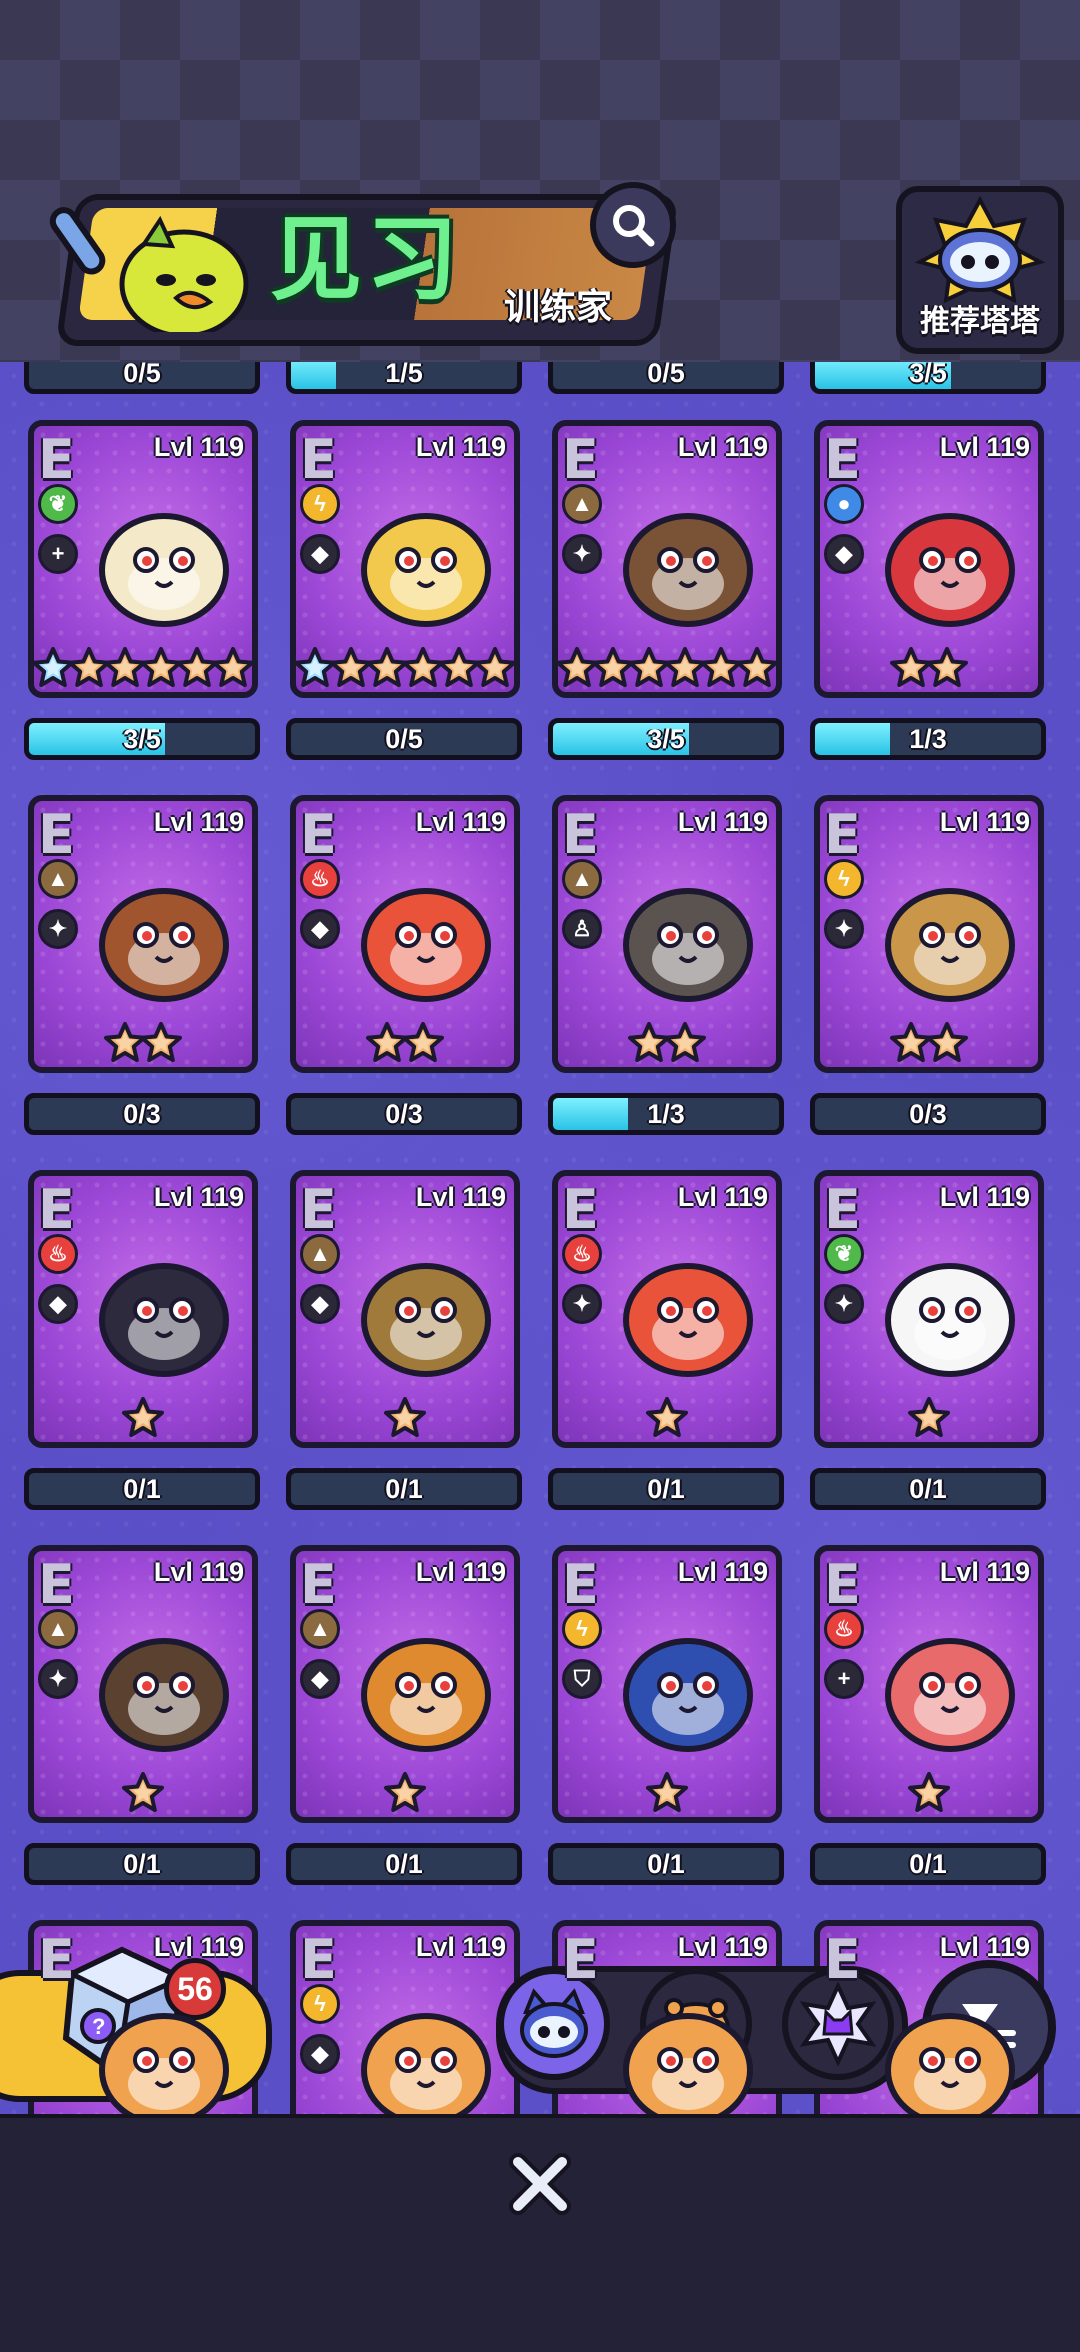 This screenshot has height=2352, width=1080. What do you see at coordinates (58, 554) in the screenshot?
I see `heal-role-icon: +` at bounding box center [58, 554].